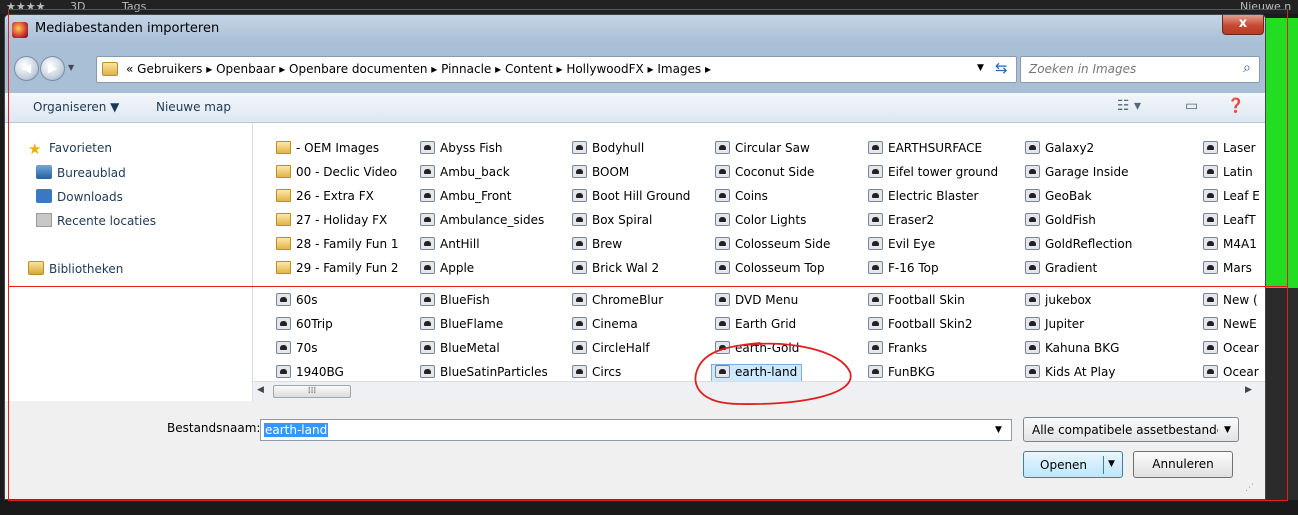 The width and height of the screenshot is (1298, 515). I want to click on file-item: Coconut Side, so click(764, 174).